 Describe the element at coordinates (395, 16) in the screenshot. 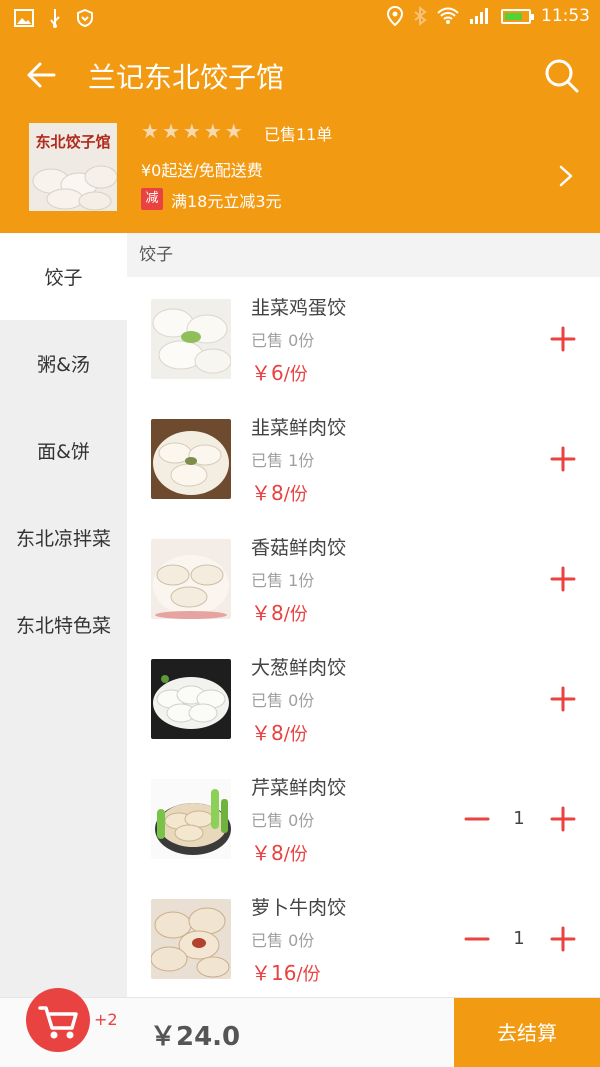

I see `location-icon` at that location.